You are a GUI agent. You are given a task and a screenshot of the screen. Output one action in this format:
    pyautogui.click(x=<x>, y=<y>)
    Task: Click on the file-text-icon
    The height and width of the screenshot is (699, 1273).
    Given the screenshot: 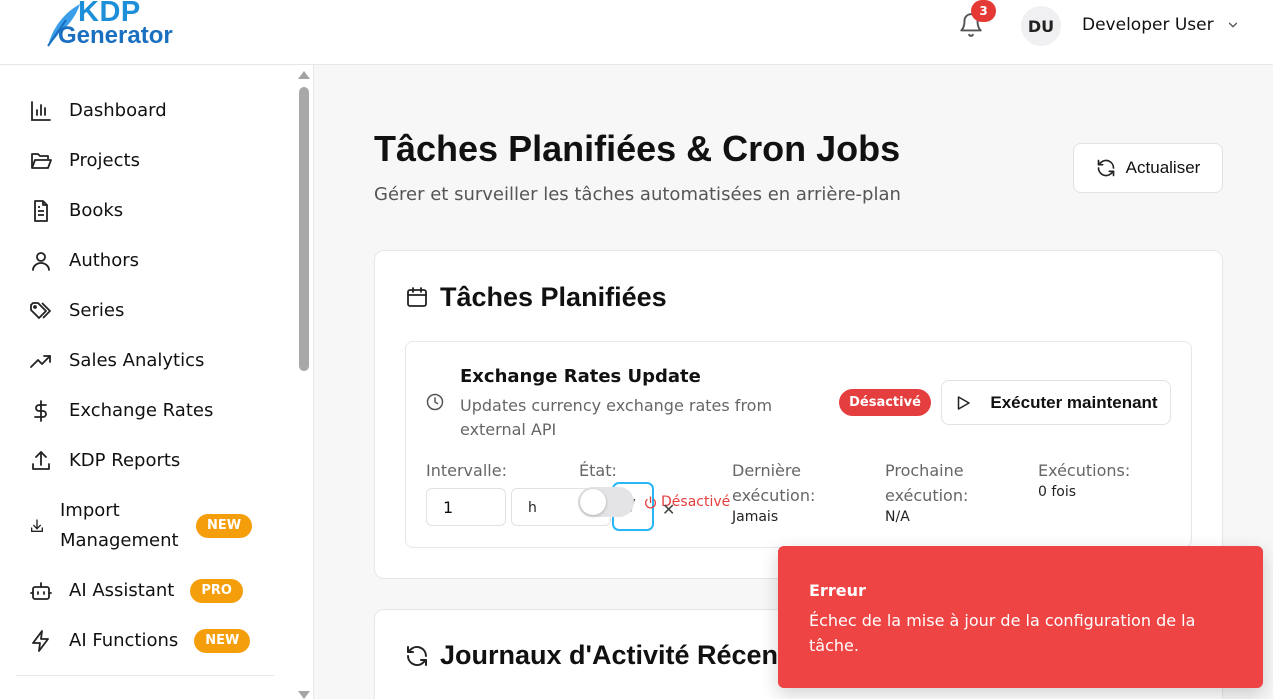 What is the action you would take?
    pyautogui.click(x=41, y=211)
    